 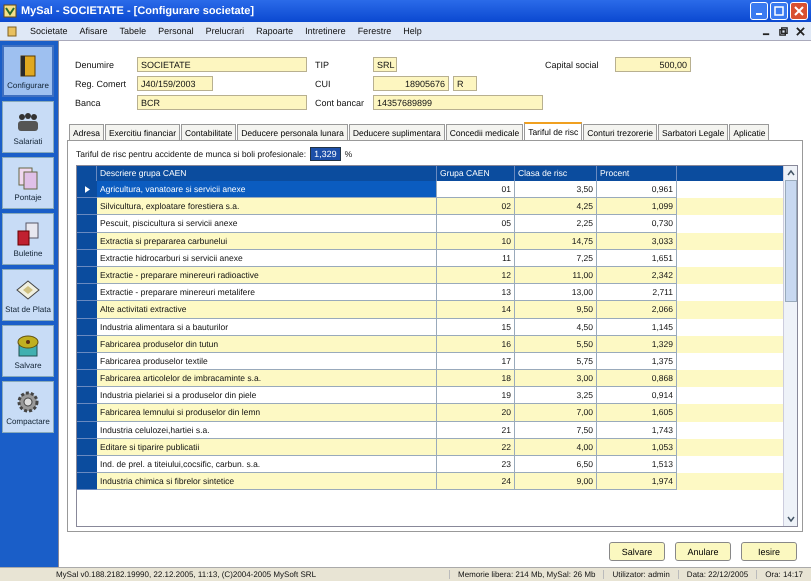 What do you see at coordinates (176, 31) in the screenshot?
I see `menu-item: Personal` at bounding box center [176, 31].